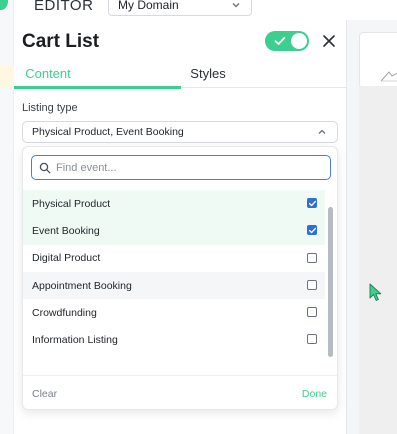 This screenshot has height=434, width=397. What do you see at coordinates (108, 132) in the screenshot?
I see `listing-type-value: Physical Product, Event Booking` at bounding box center [108, 132].